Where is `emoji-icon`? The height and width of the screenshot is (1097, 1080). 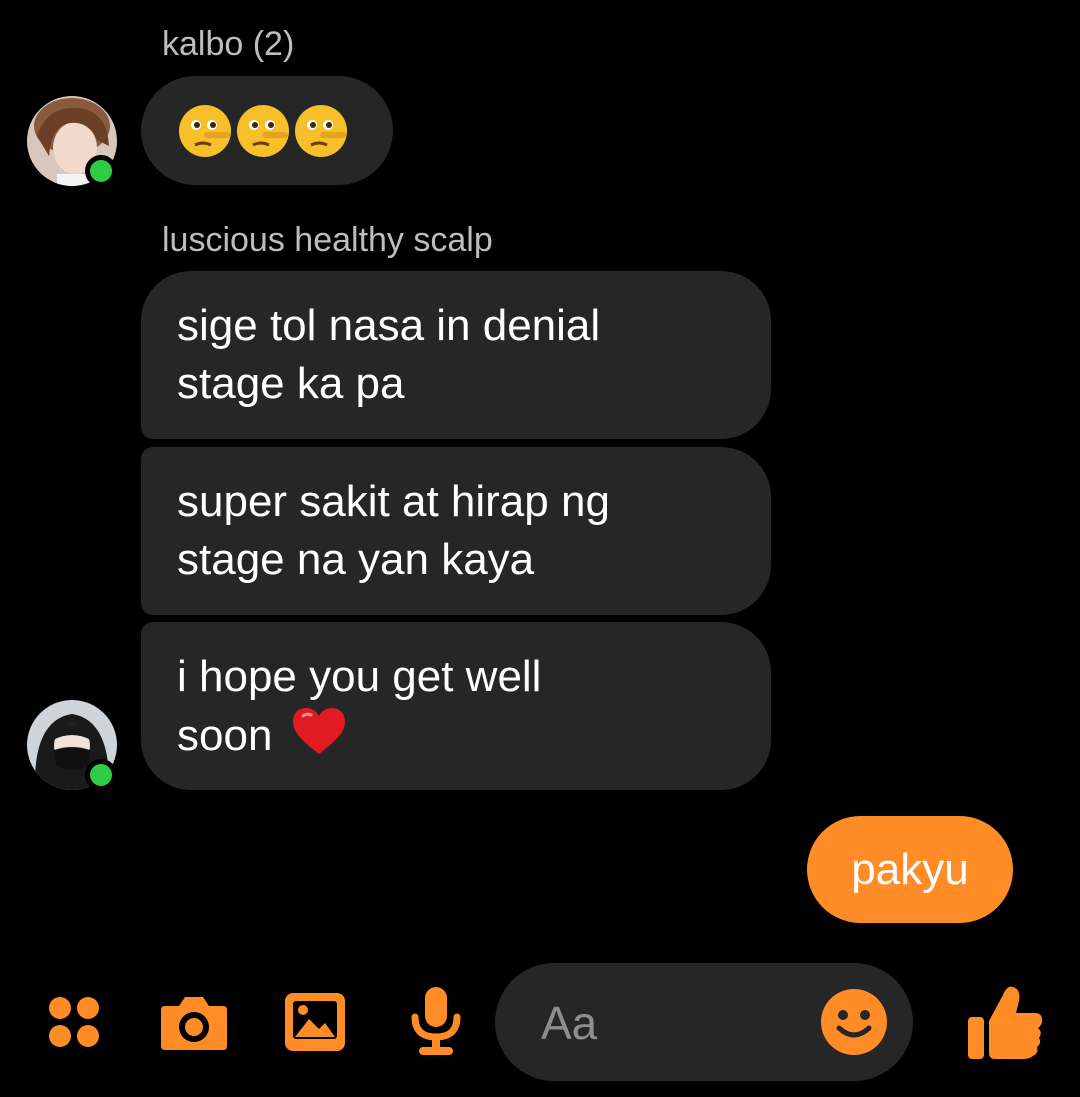 emoji-icon is located at coordinates (854, 1022).